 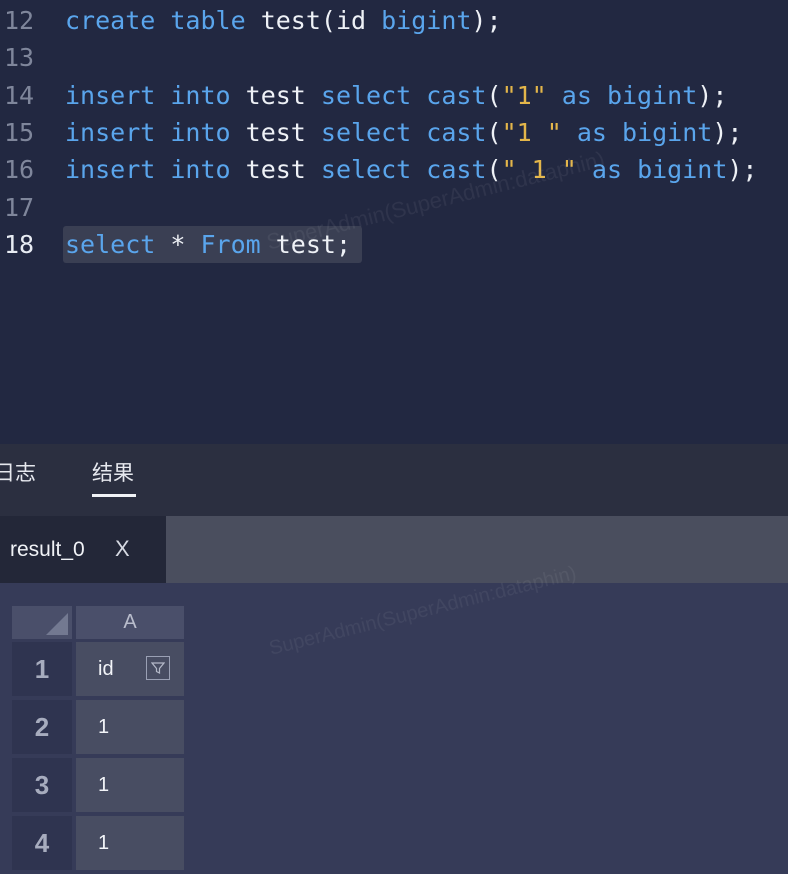 I want to click on line-number: 12, so click(x=19, y=20).